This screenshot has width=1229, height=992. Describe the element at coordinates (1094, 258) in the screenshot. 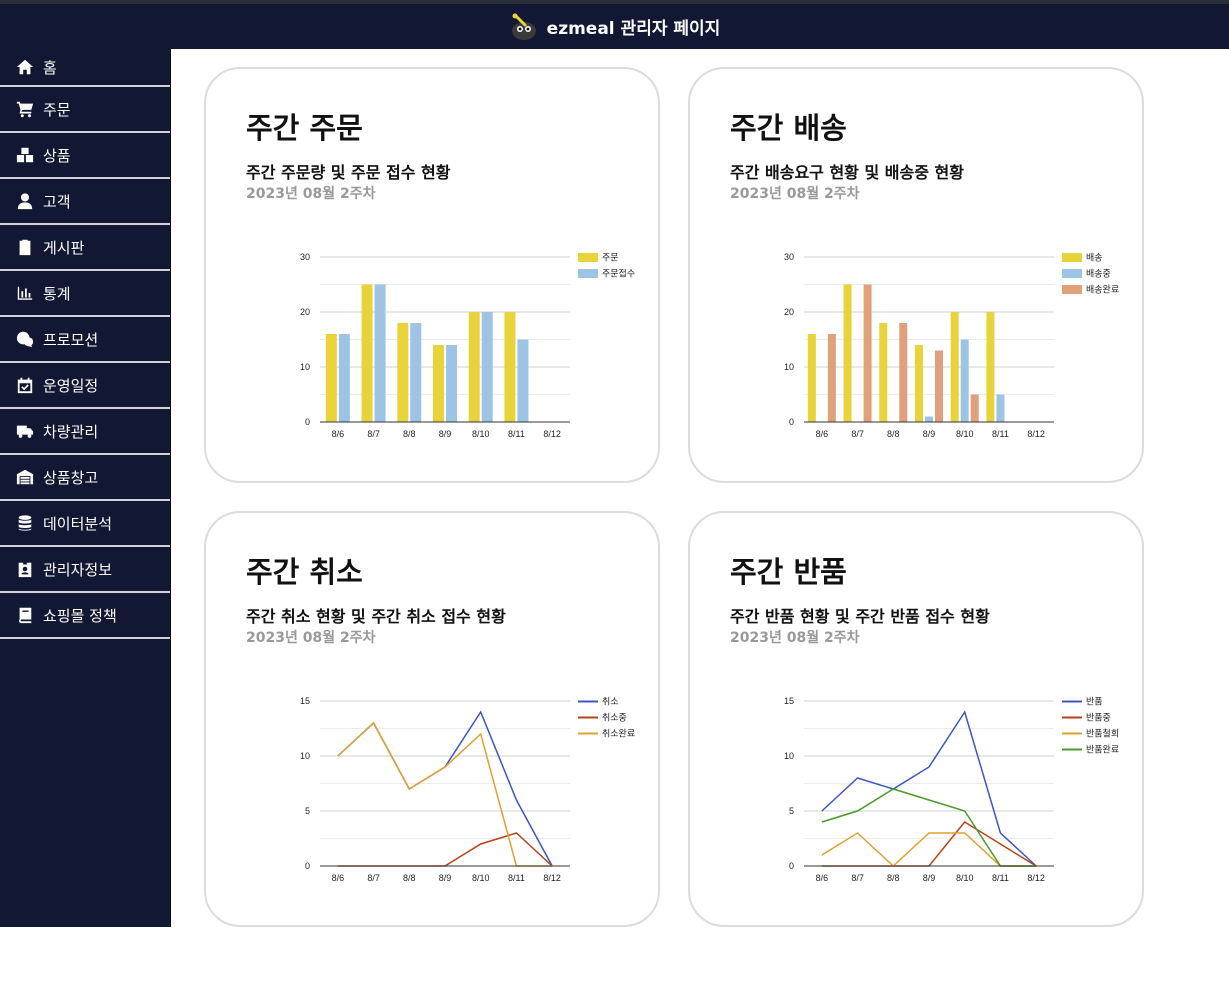

I see `legend-label: 배송` at that location.